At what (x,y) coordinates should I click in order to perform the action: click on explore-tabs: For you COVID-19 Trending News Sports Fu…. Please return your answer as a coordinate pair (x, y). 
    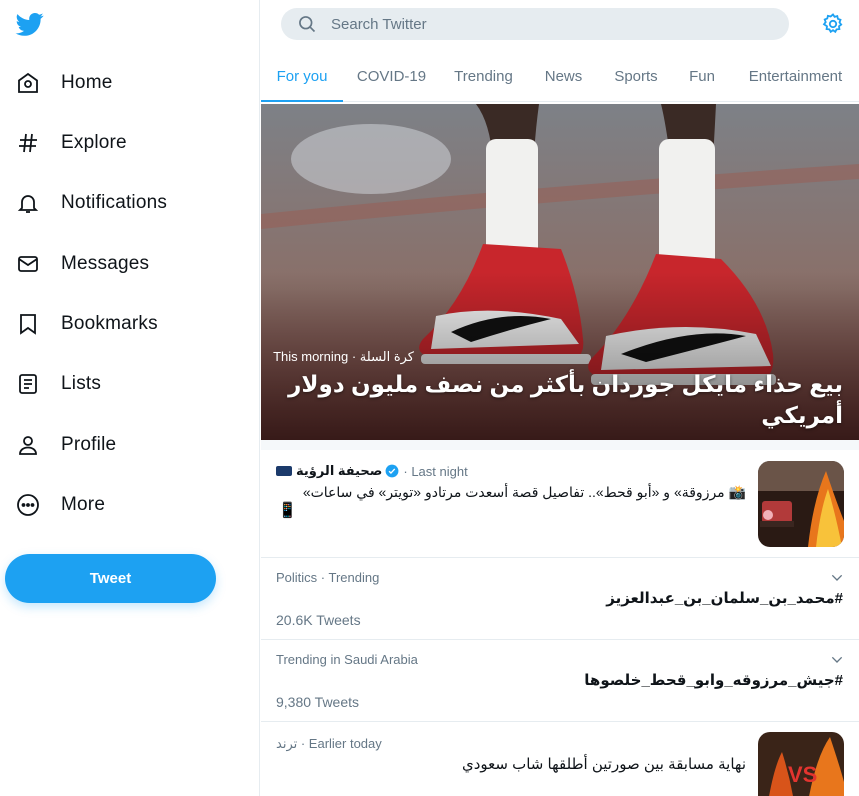
    Looking at the image, I should click on (560, 77).